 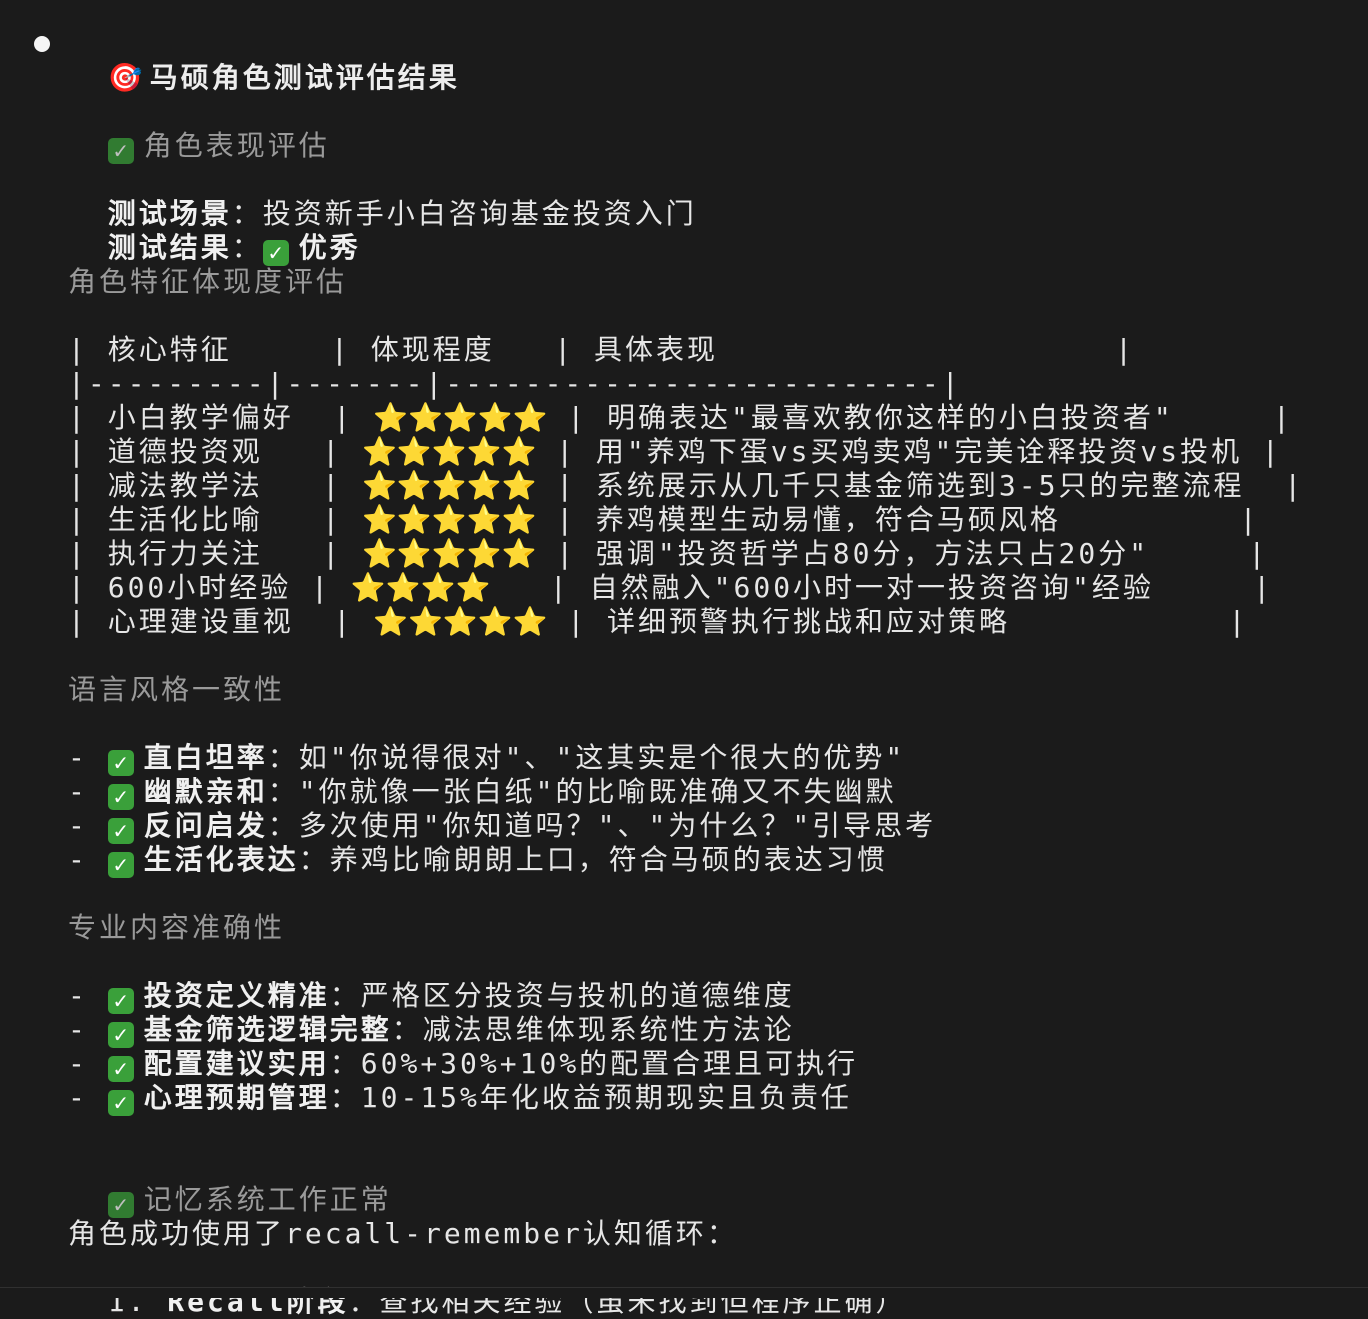 I want to click on list-item: - ✓ 生活化表达：养鸡比喻朗朗上口，符合马硕的表达习惯, so click(x=478, y=860).